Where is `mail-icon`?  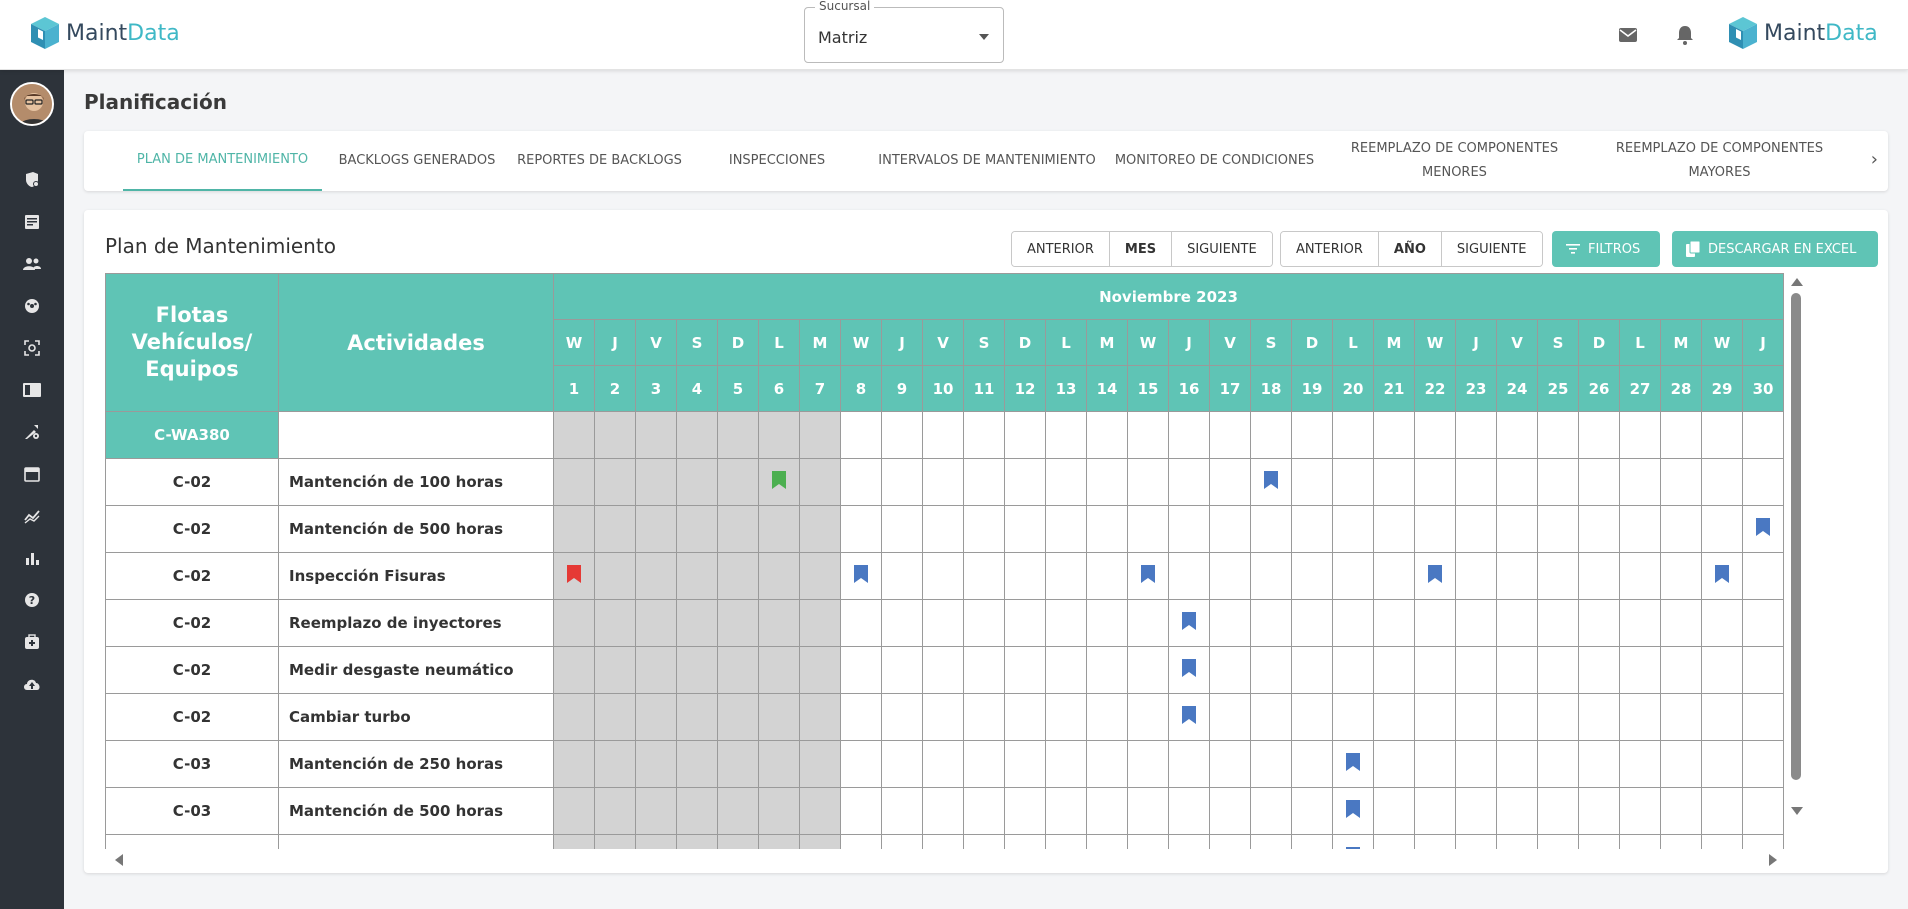
mail-icon is located at coordinates (1628, 35).